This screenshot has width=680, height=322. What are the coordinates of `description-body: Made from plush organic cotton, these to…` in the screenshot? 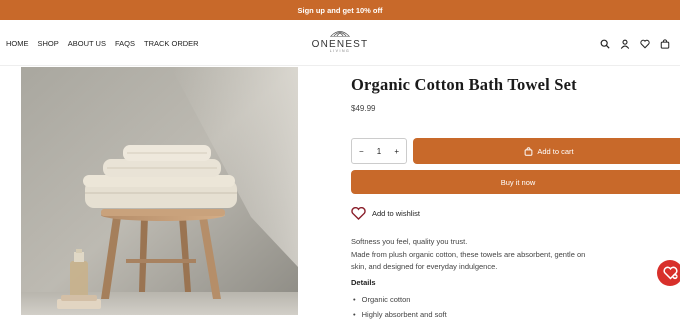 It's located at (468, 260).